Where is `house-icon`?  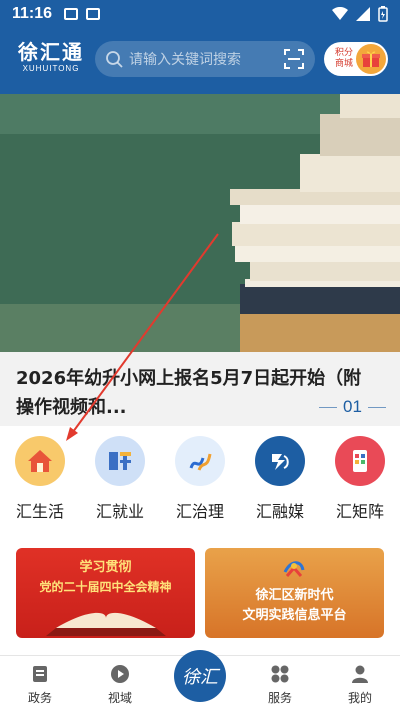 house-icon is located at coordinates (40, 461).